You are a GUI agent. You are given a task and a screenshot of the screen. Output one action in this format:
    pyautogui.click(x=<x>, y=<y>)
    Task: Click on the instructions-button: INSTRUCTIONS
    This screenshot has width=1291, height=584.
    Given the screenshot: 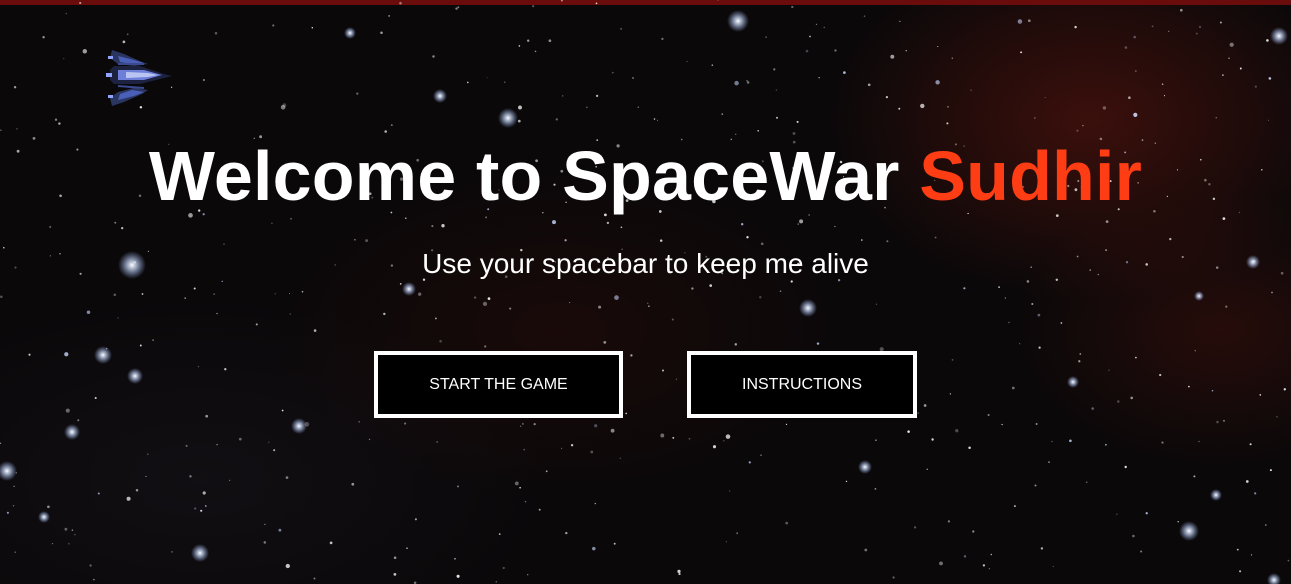 What is the action you would take?
    pyautogui.click(x=802, y=384)
    